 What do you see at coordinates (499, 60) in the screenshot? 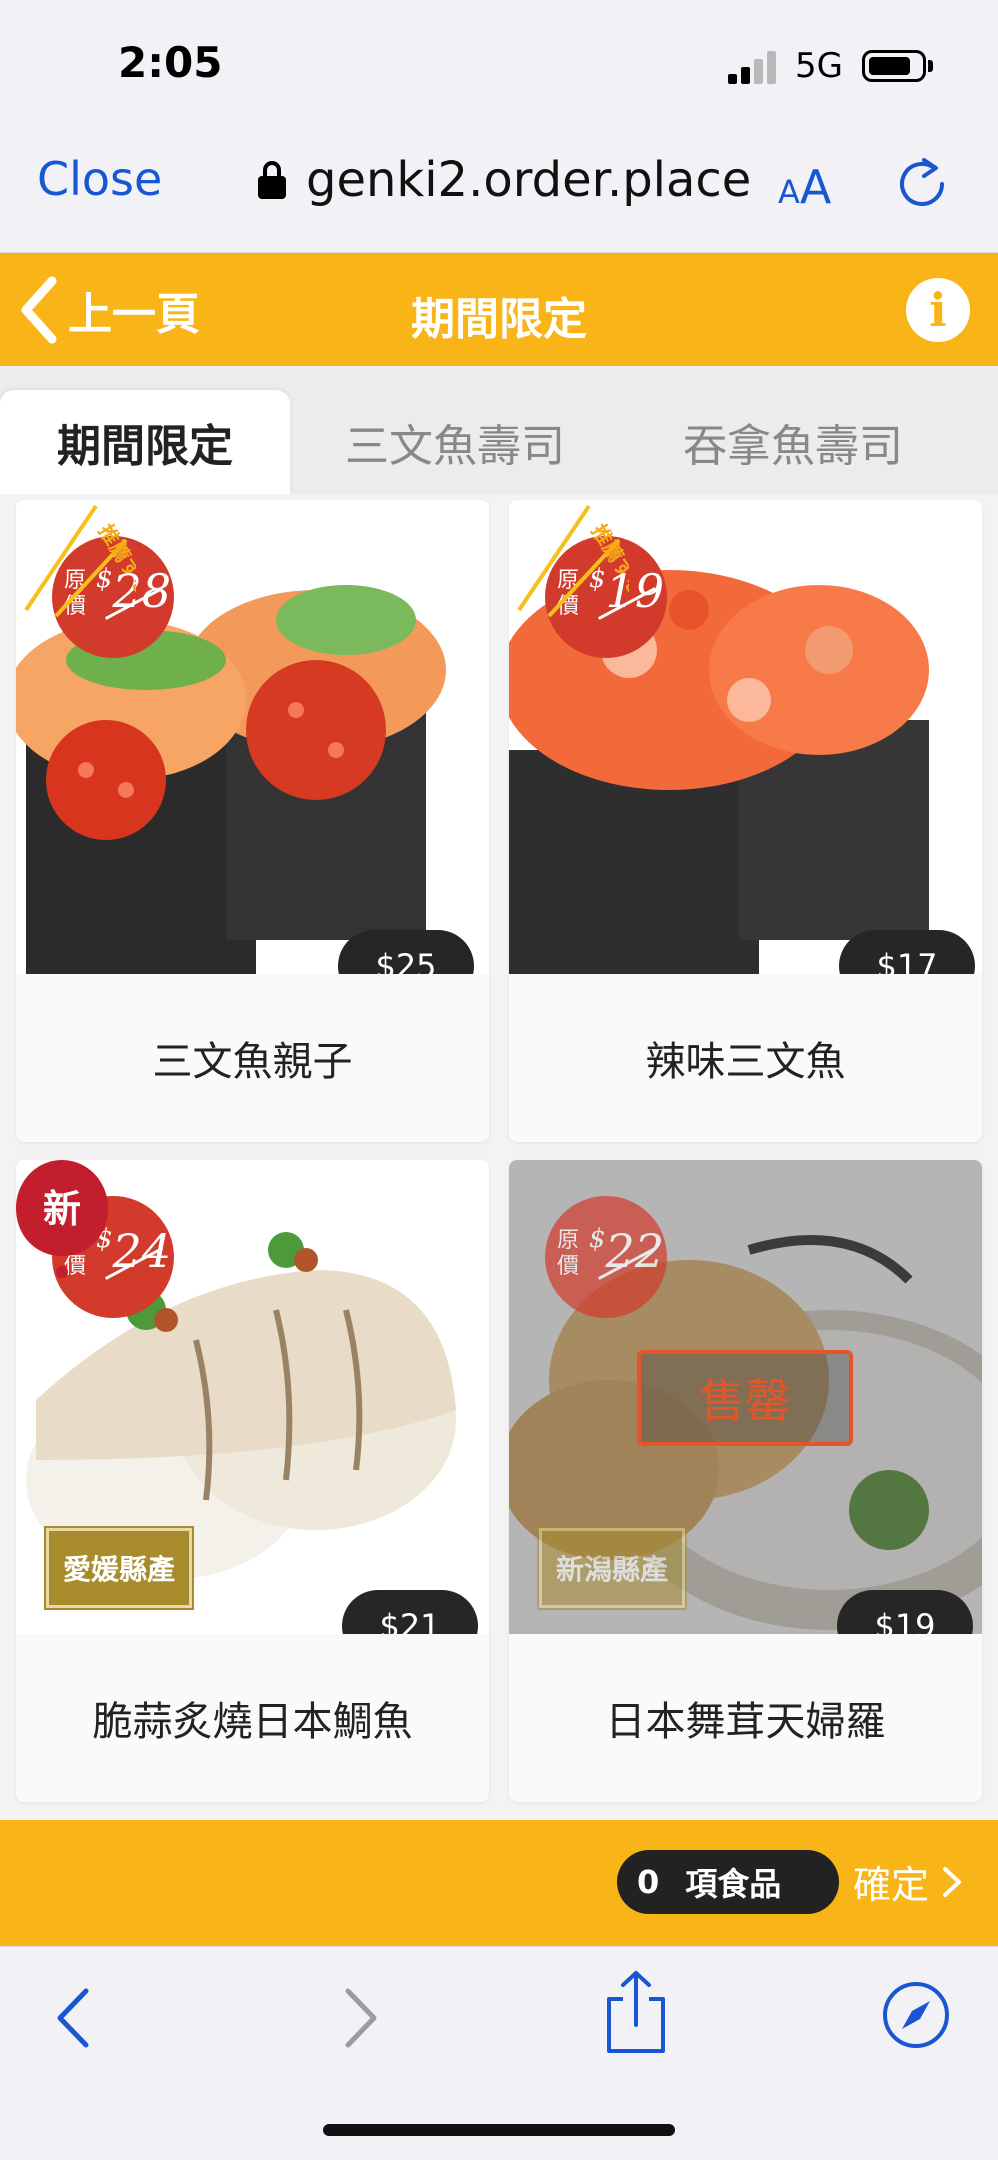
I see `status-bar: 2:05 5G` at bounding box center [499, 60].